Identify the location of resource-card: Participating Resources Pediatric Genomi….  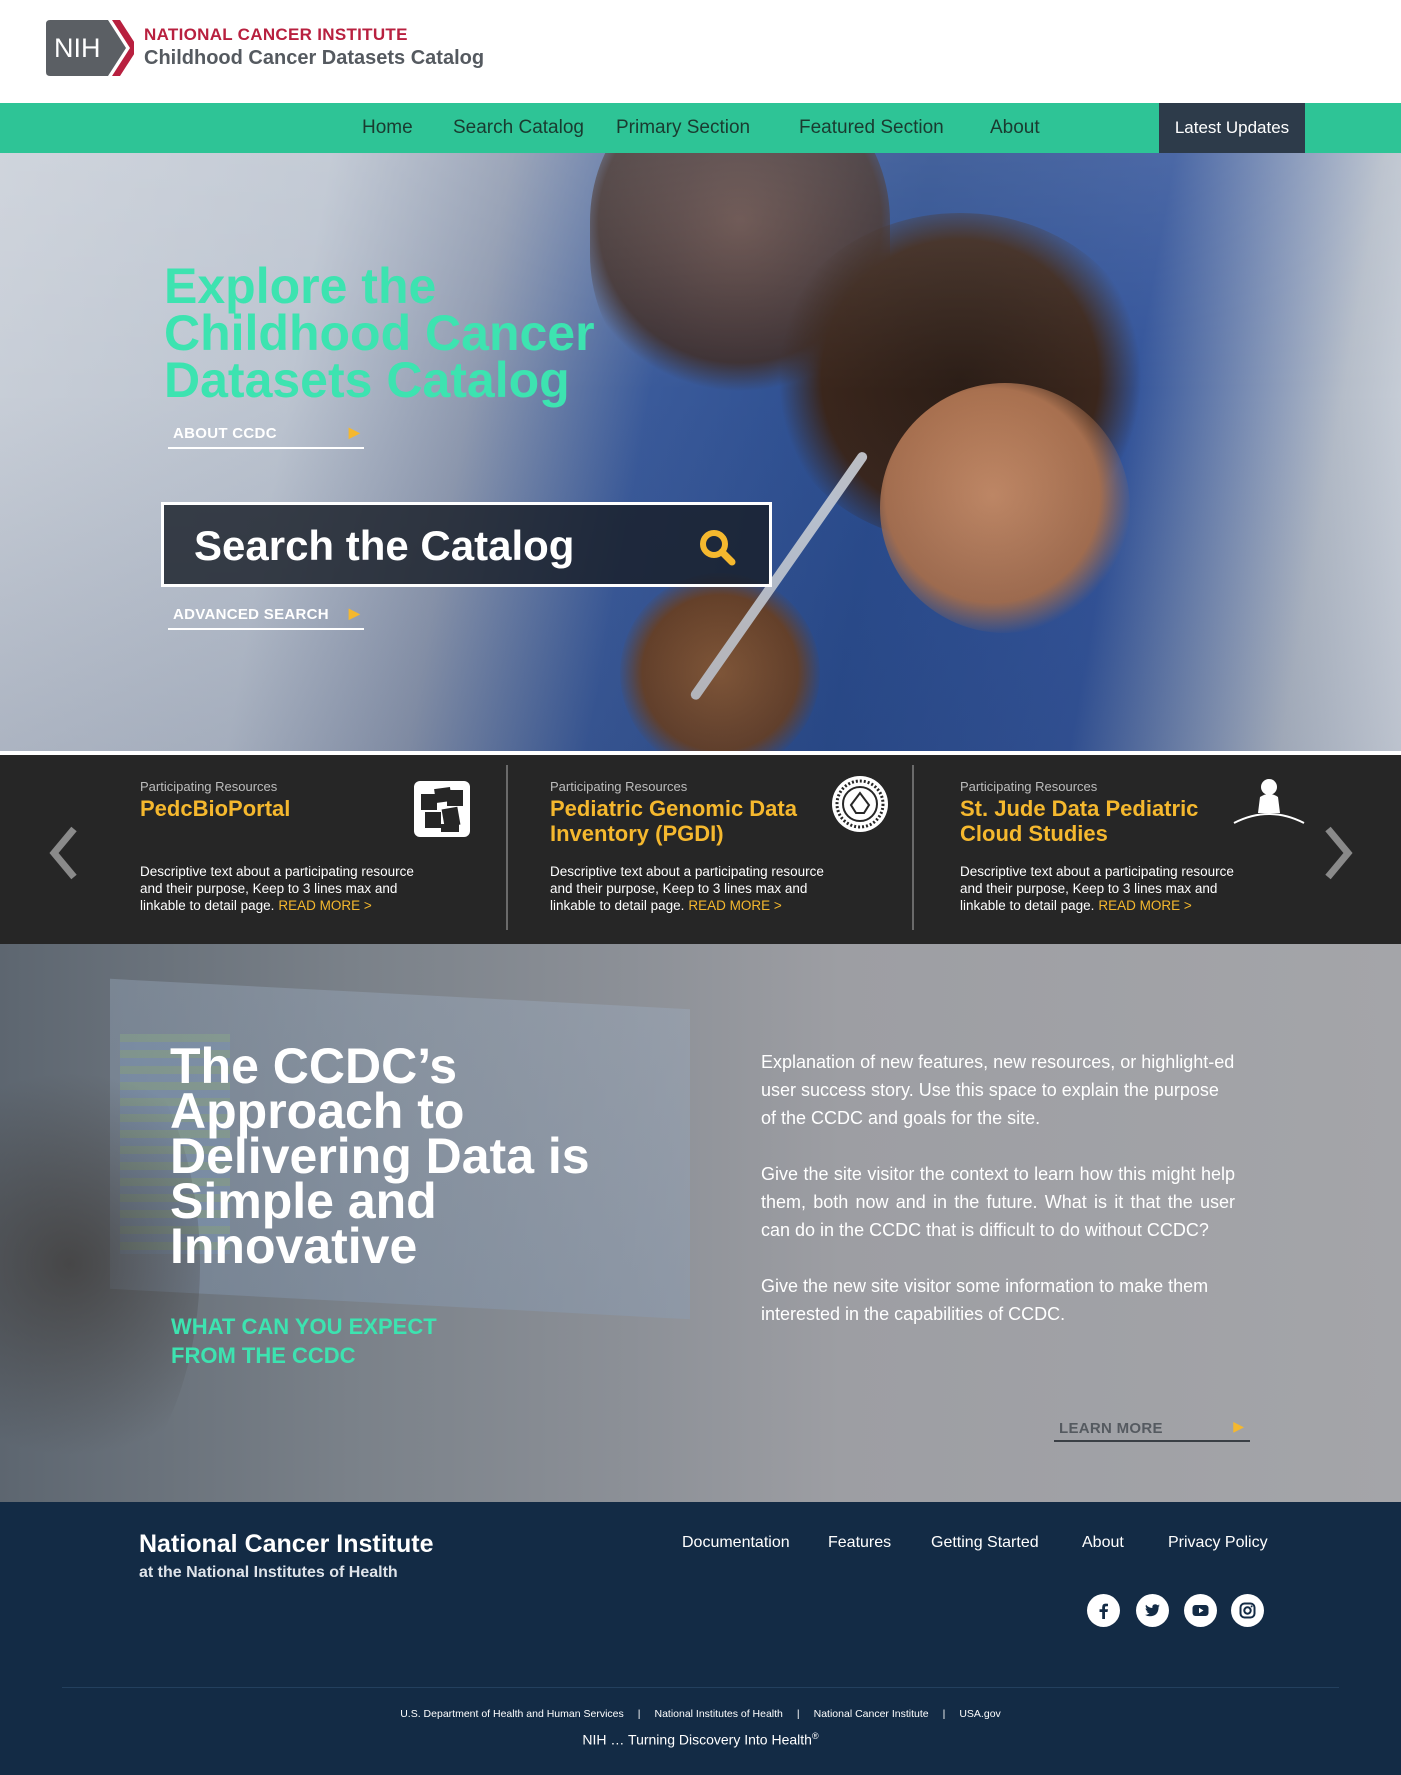
(720, 849).